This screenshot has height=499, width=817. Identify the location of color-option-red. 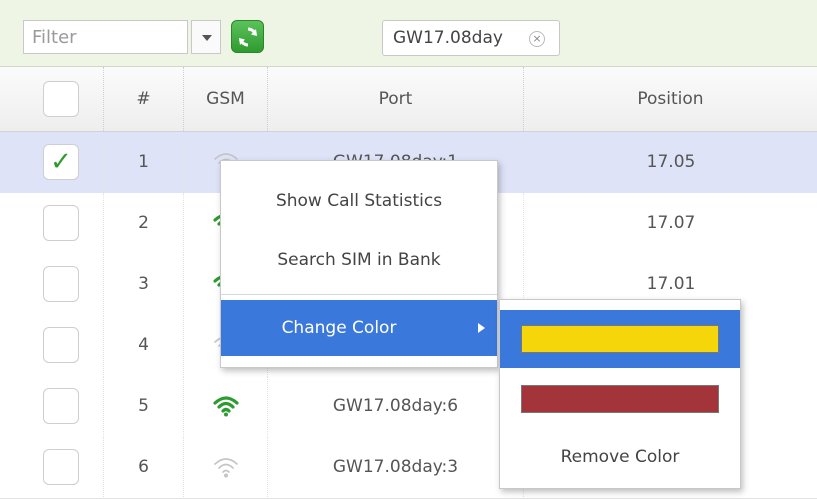
(620, 399).